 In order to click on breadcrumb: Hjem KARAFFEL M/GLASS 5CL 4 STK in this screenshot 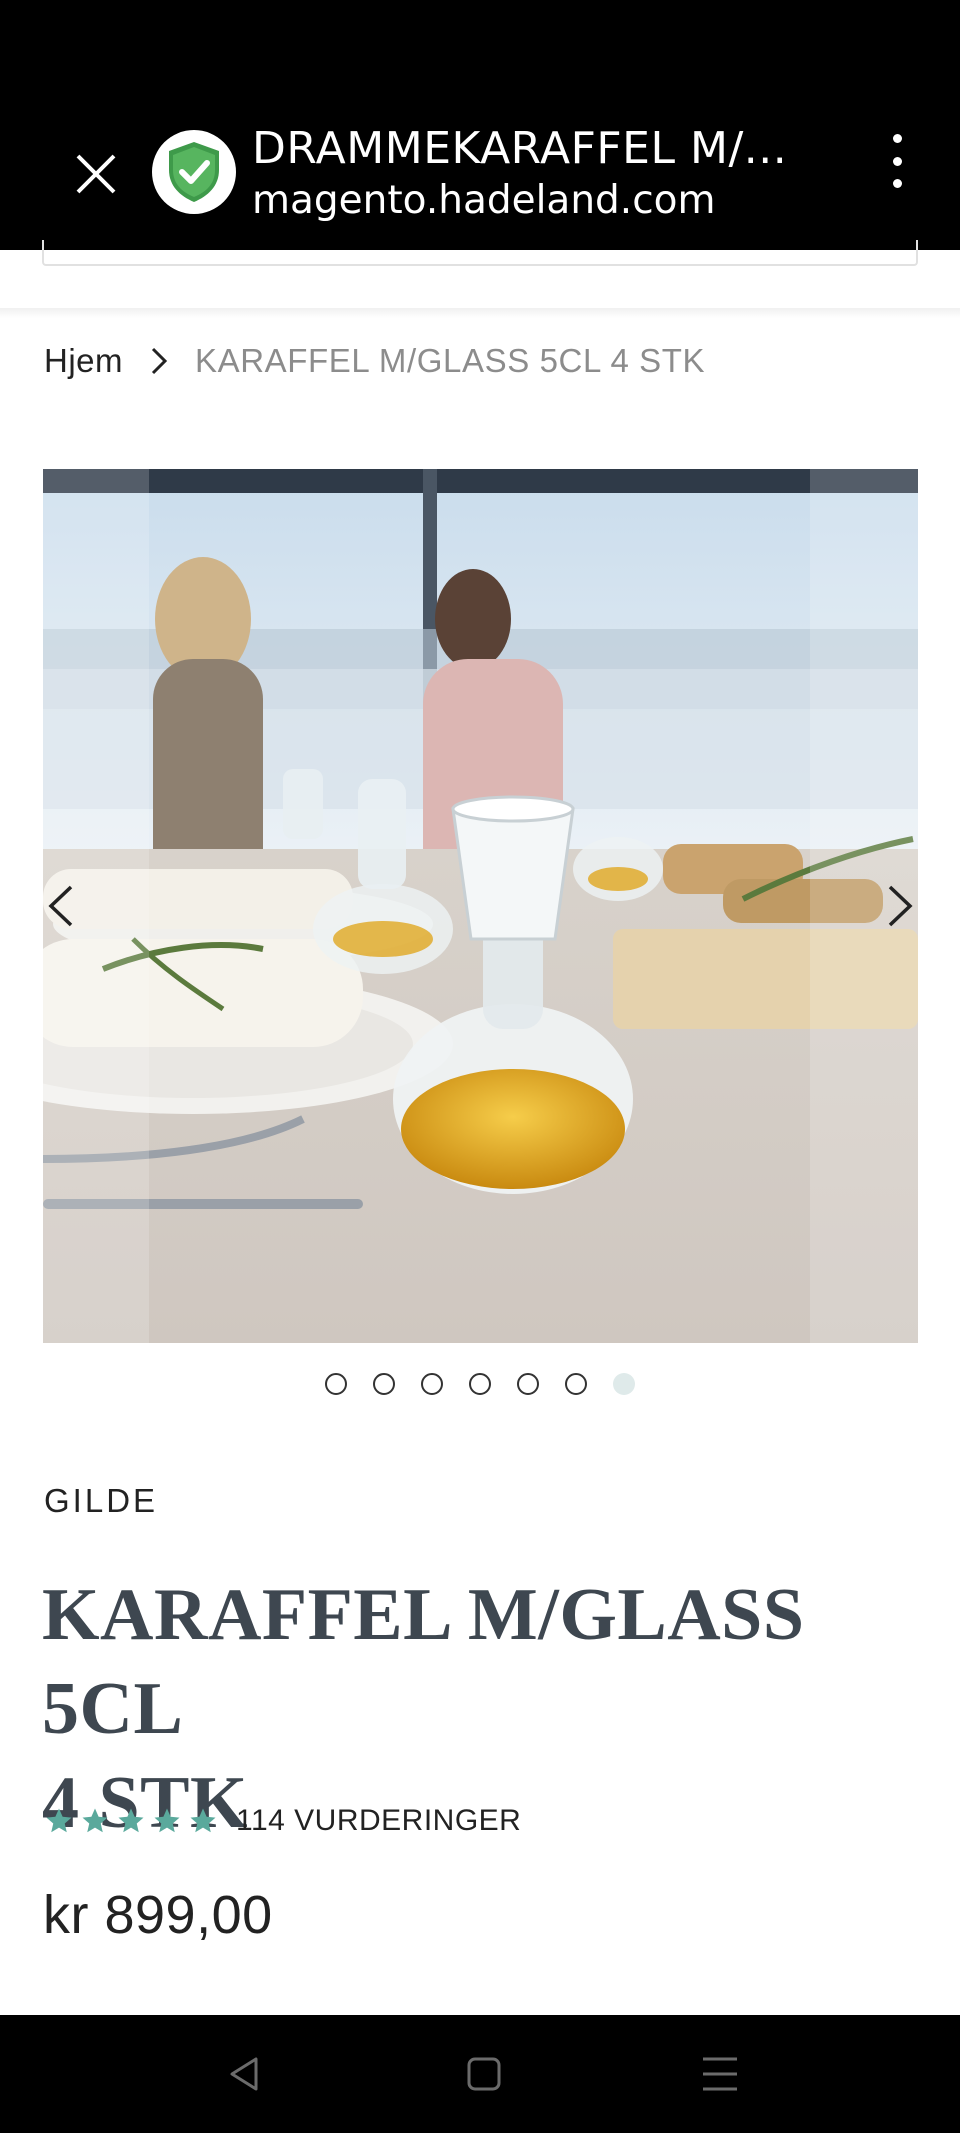, I will do `click(374, 361)`.